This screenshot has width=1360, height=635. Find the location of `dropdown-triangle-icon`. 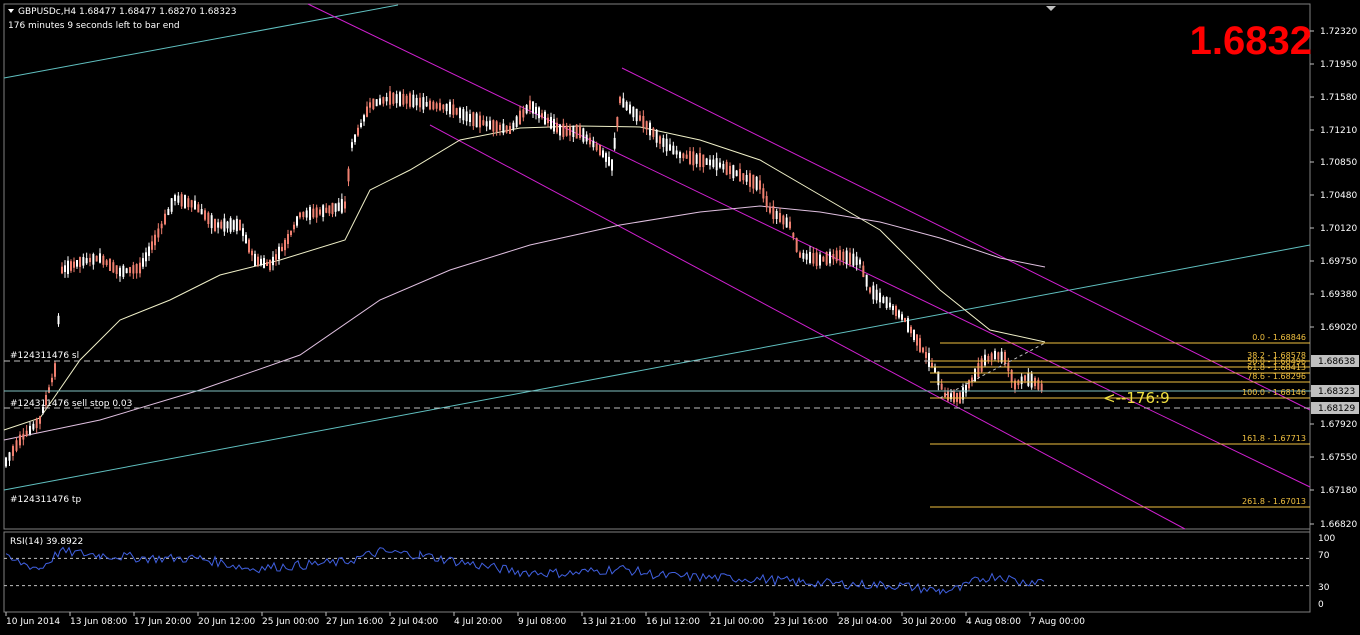

dropdown-triangle-icon is located at coordinates (11, 11).